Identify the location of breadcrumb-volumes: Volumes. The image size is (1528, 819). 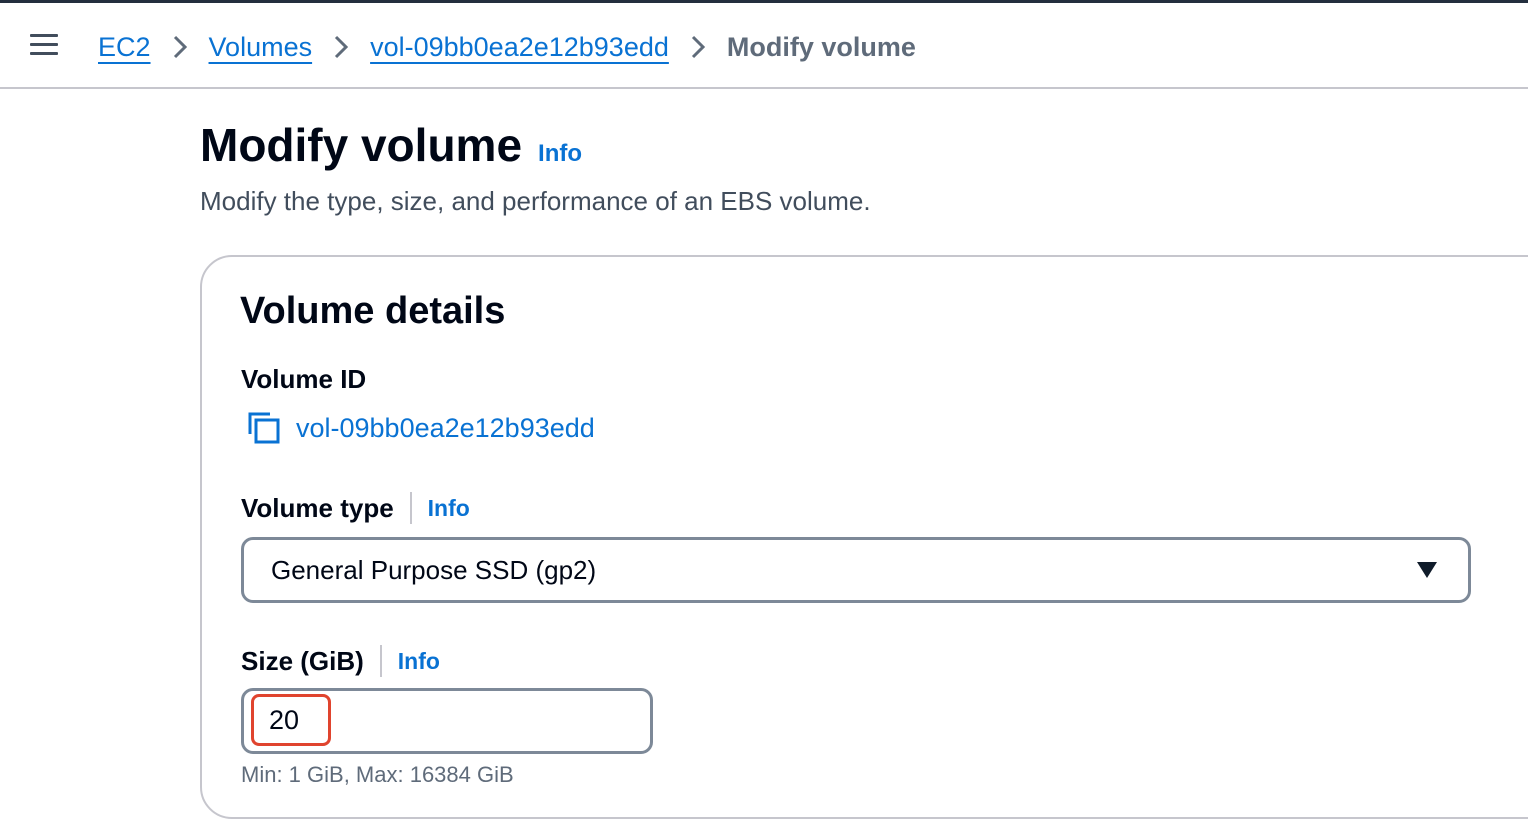
(261, 47).